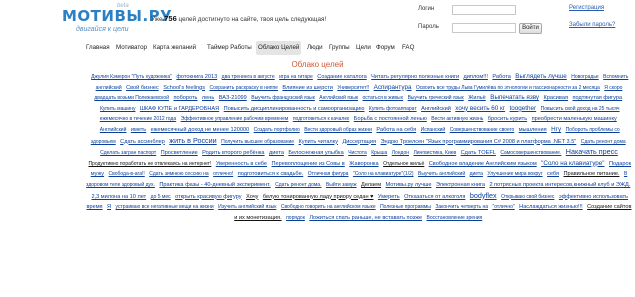 Image resolution: width=635 pixels, height=297 pixels. What do you see at coordinates (383, 174) in the screenshot?
I see `cloud-tag: "Соло на клавиатуре"(1/2)` at bounding box center [383, 174].